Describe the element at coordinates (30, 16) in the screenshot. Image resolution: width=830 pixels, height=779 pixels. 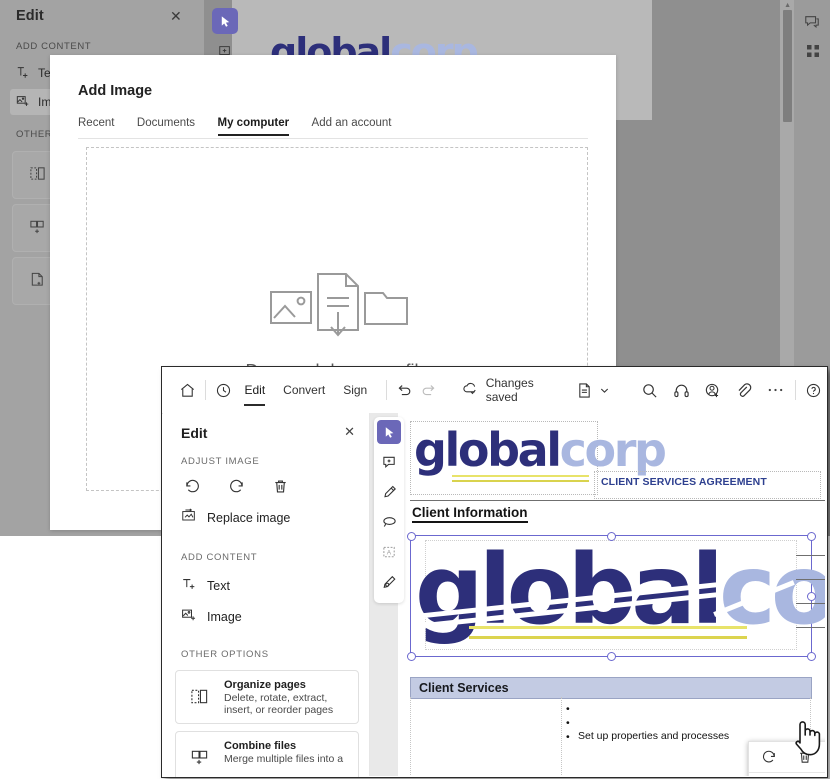
I see `background-panel-title: Edit` at that location.